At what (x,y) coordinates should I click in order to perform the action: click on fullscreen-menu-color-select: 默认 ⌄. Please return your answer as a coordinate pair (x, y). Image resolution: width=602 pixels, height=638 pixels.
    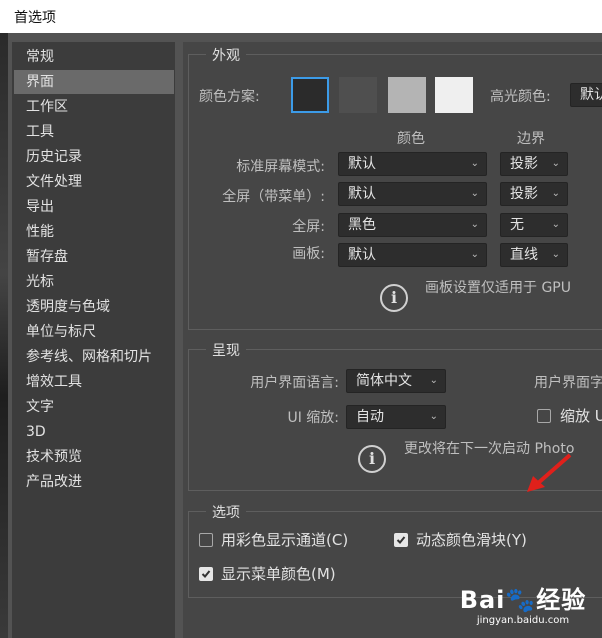
    Looking at the image, I should click on (412, 194).